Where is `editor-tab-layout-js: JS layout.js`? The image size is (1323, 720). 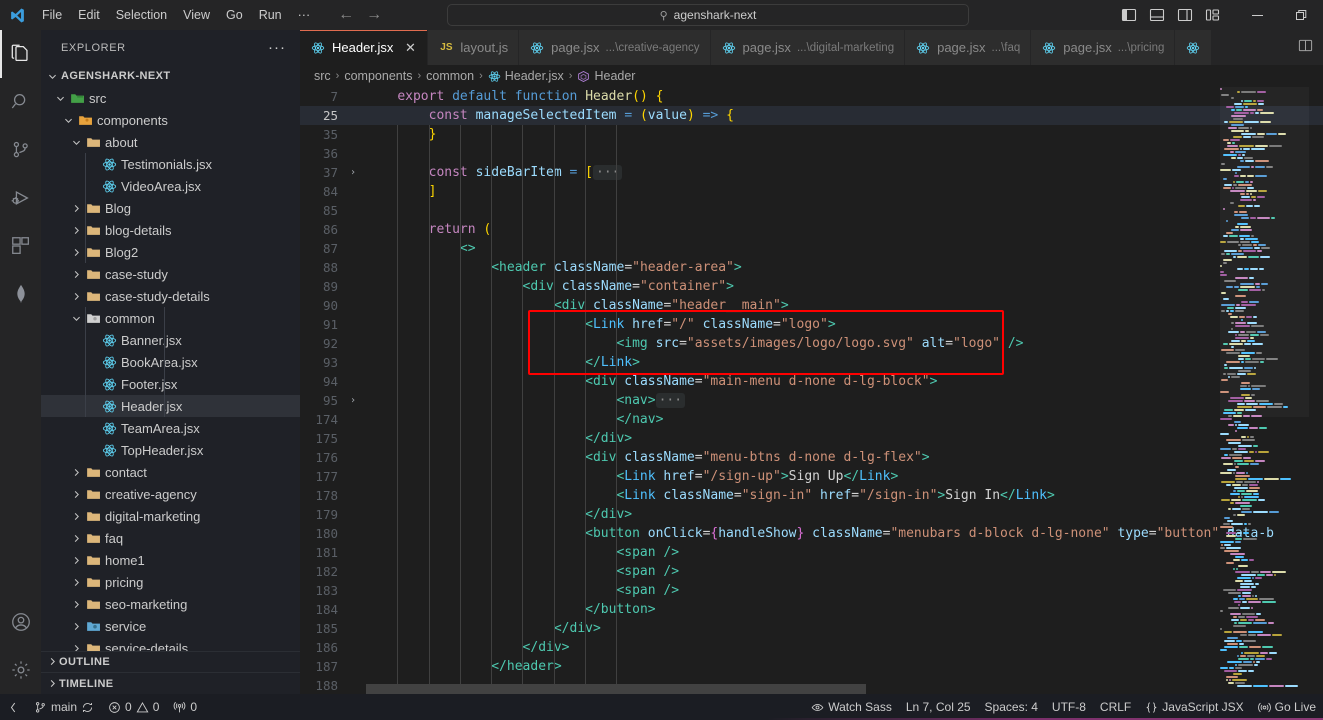
editor-tab-layout-js: JS layout.js is located at coordinates (474, 47).